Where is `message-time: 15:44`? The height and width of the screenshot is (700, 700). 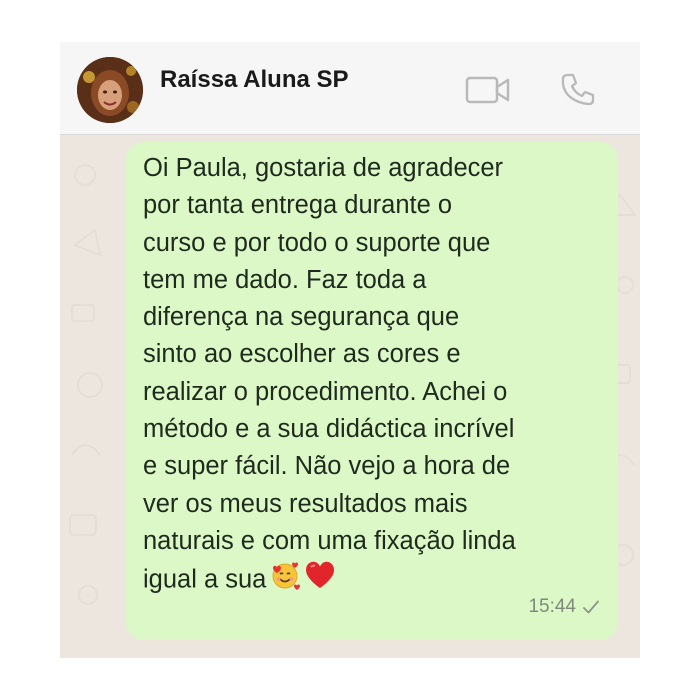 message-time: 15:44 is located at coordinates (552, 606).